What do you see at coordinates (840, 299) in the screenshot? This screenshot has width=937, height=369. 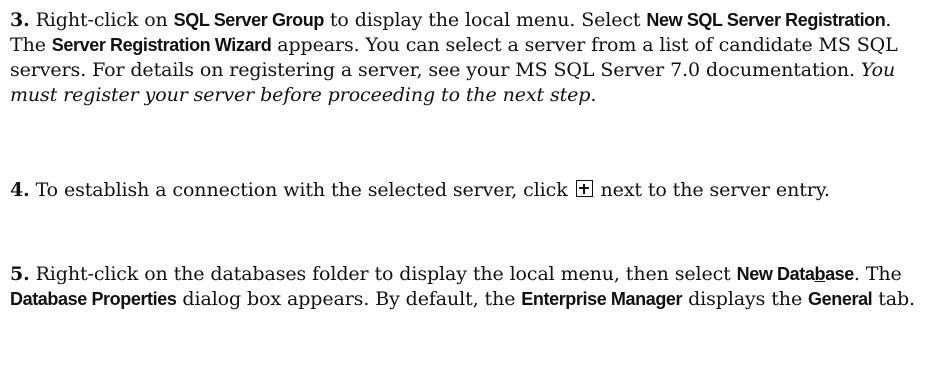 I see `ui-term-general: General` at bounding box center [840, 299].